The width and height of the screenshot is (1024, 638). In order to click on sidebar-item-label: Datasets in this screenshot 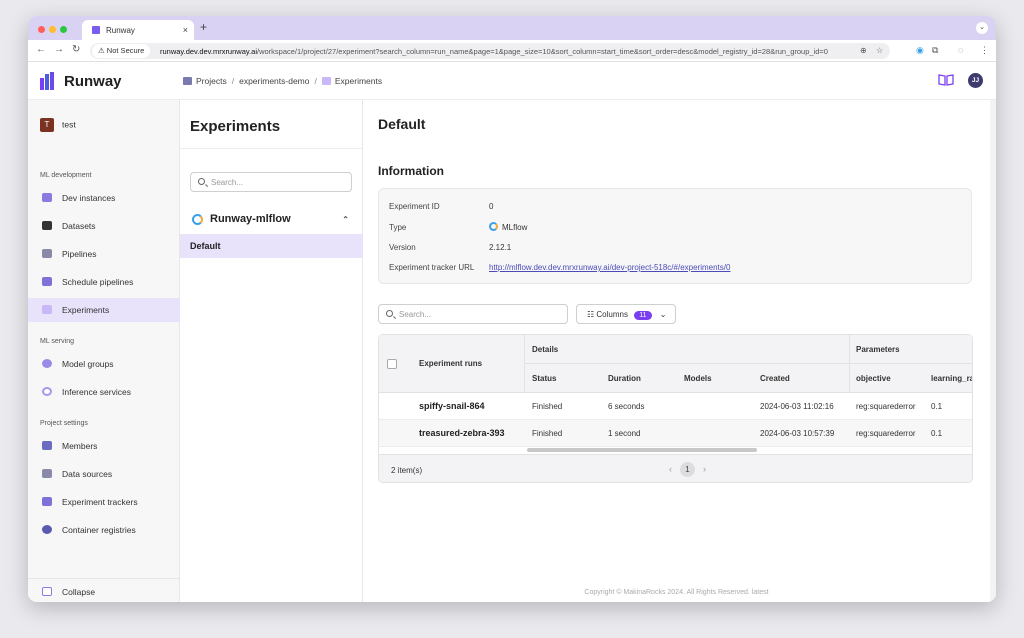, I will do `click(79, 226)`.